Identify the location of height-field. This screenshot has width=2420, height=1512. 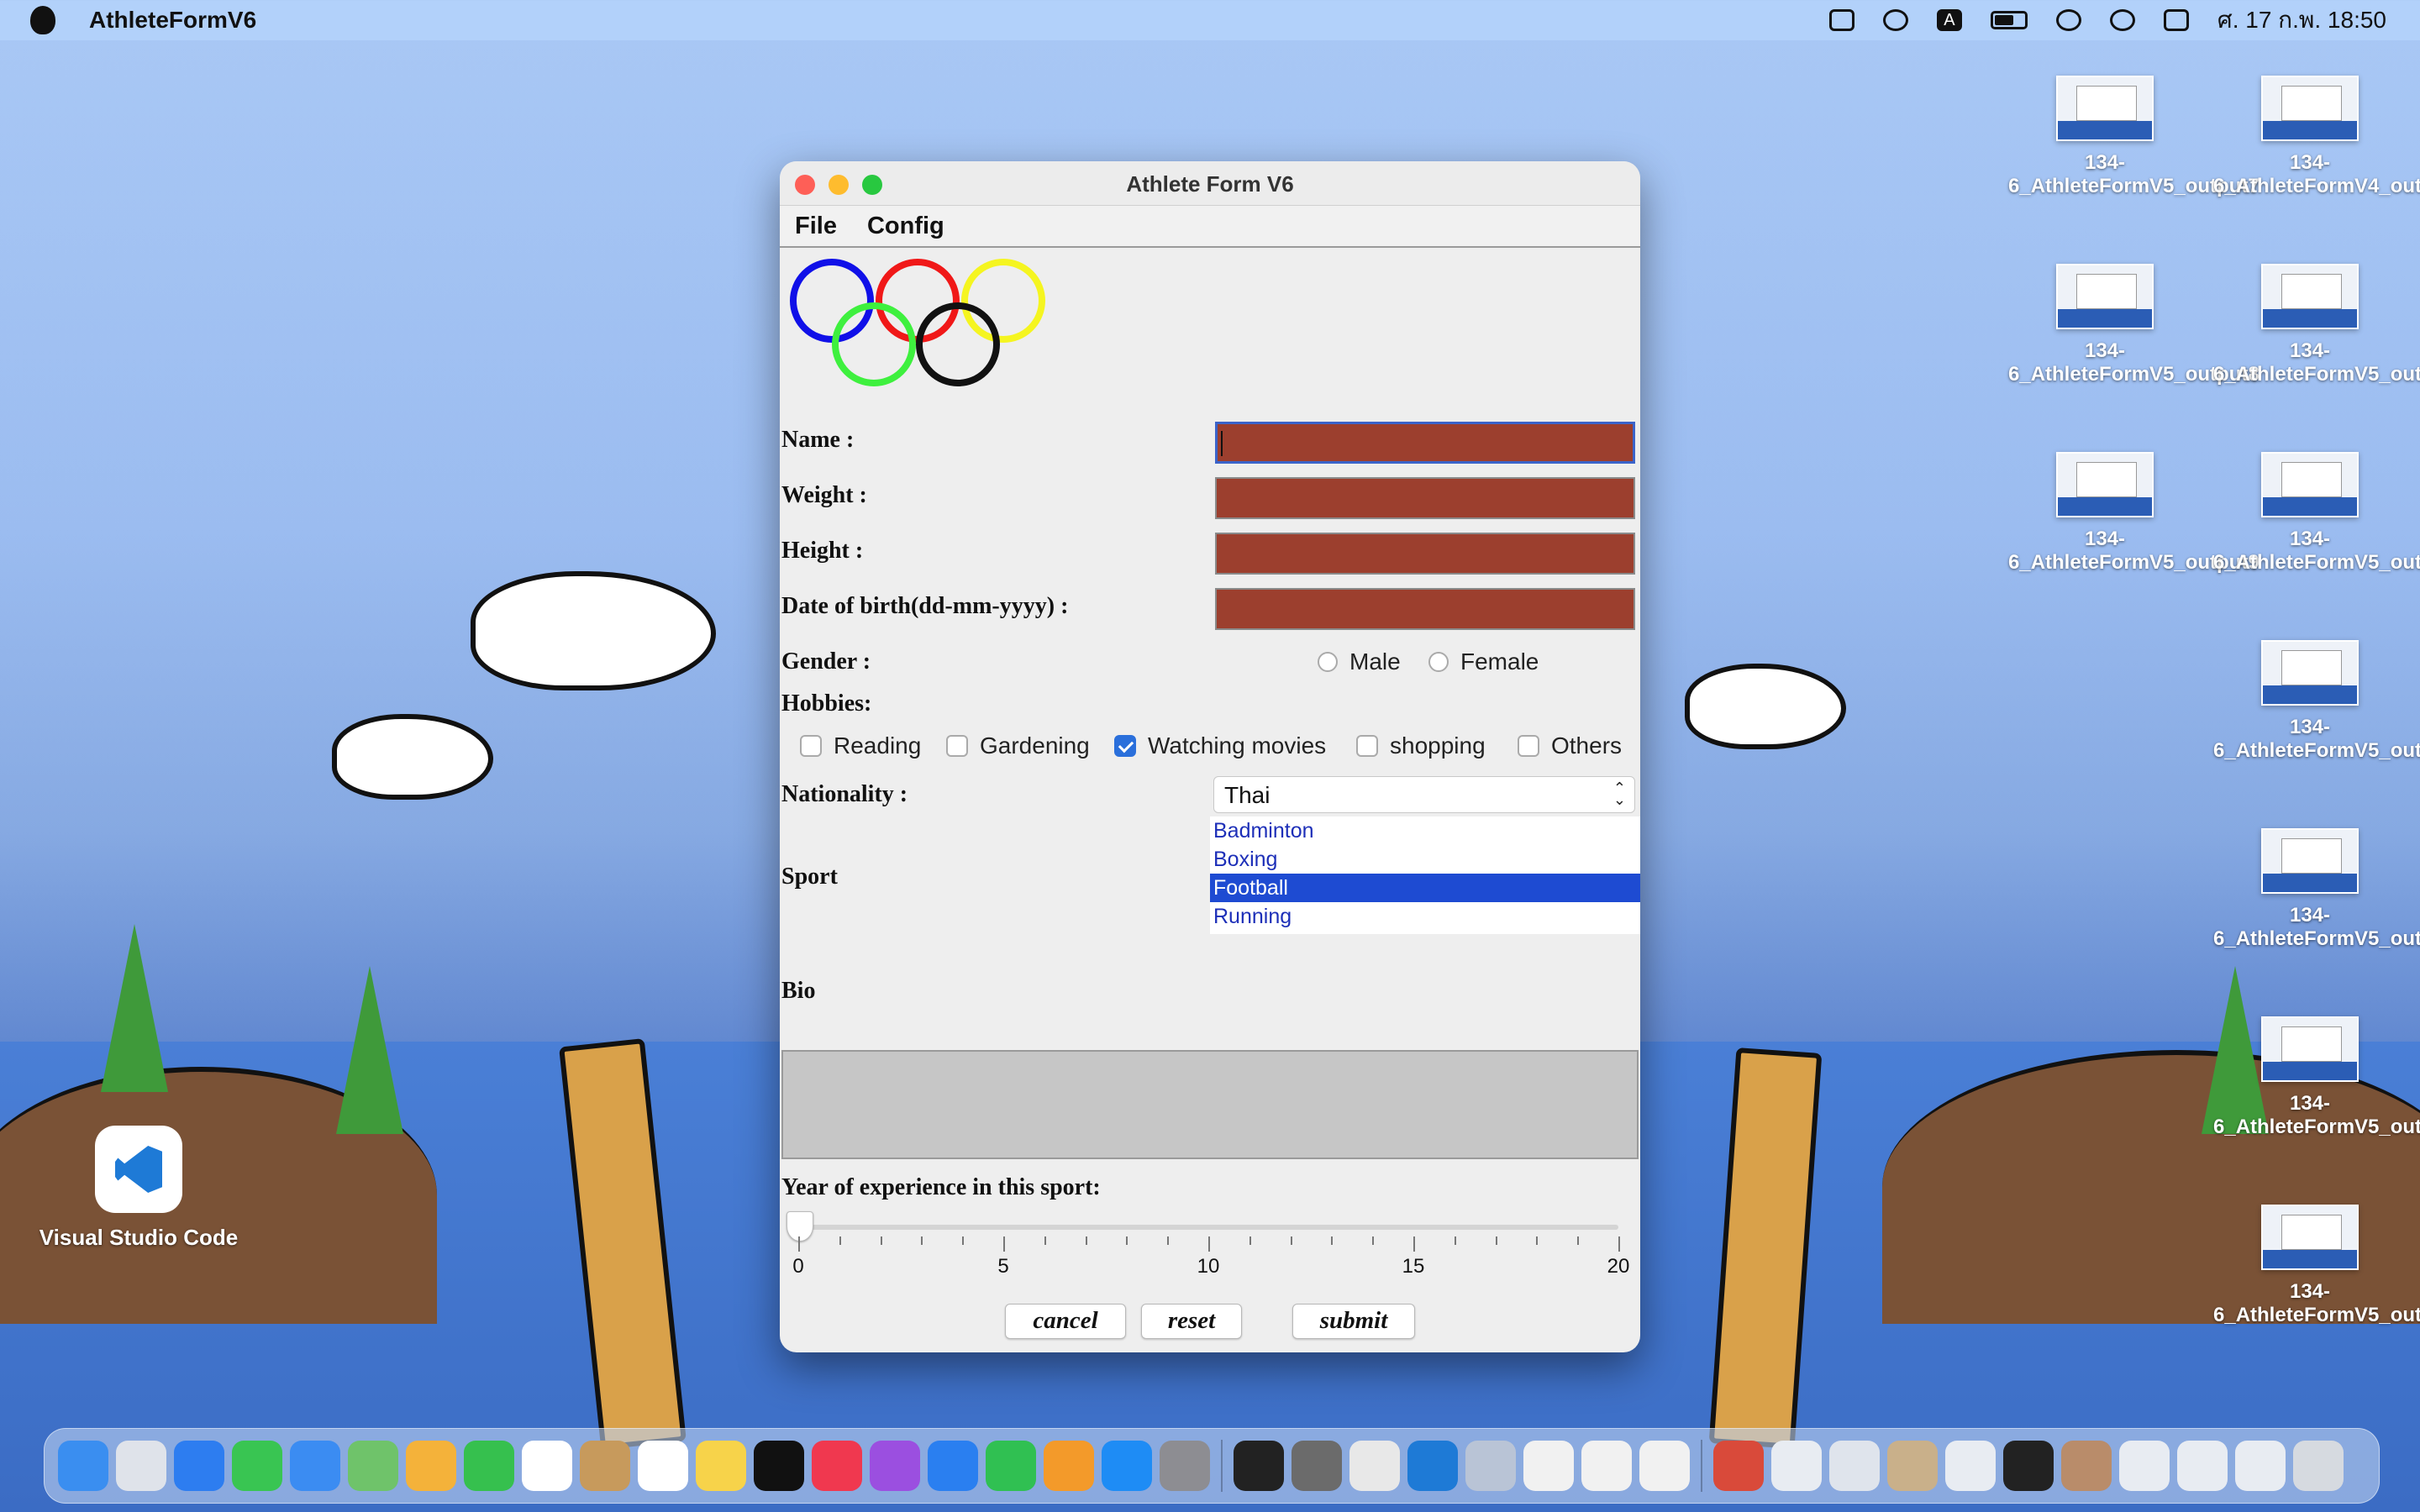
(1425, 554).